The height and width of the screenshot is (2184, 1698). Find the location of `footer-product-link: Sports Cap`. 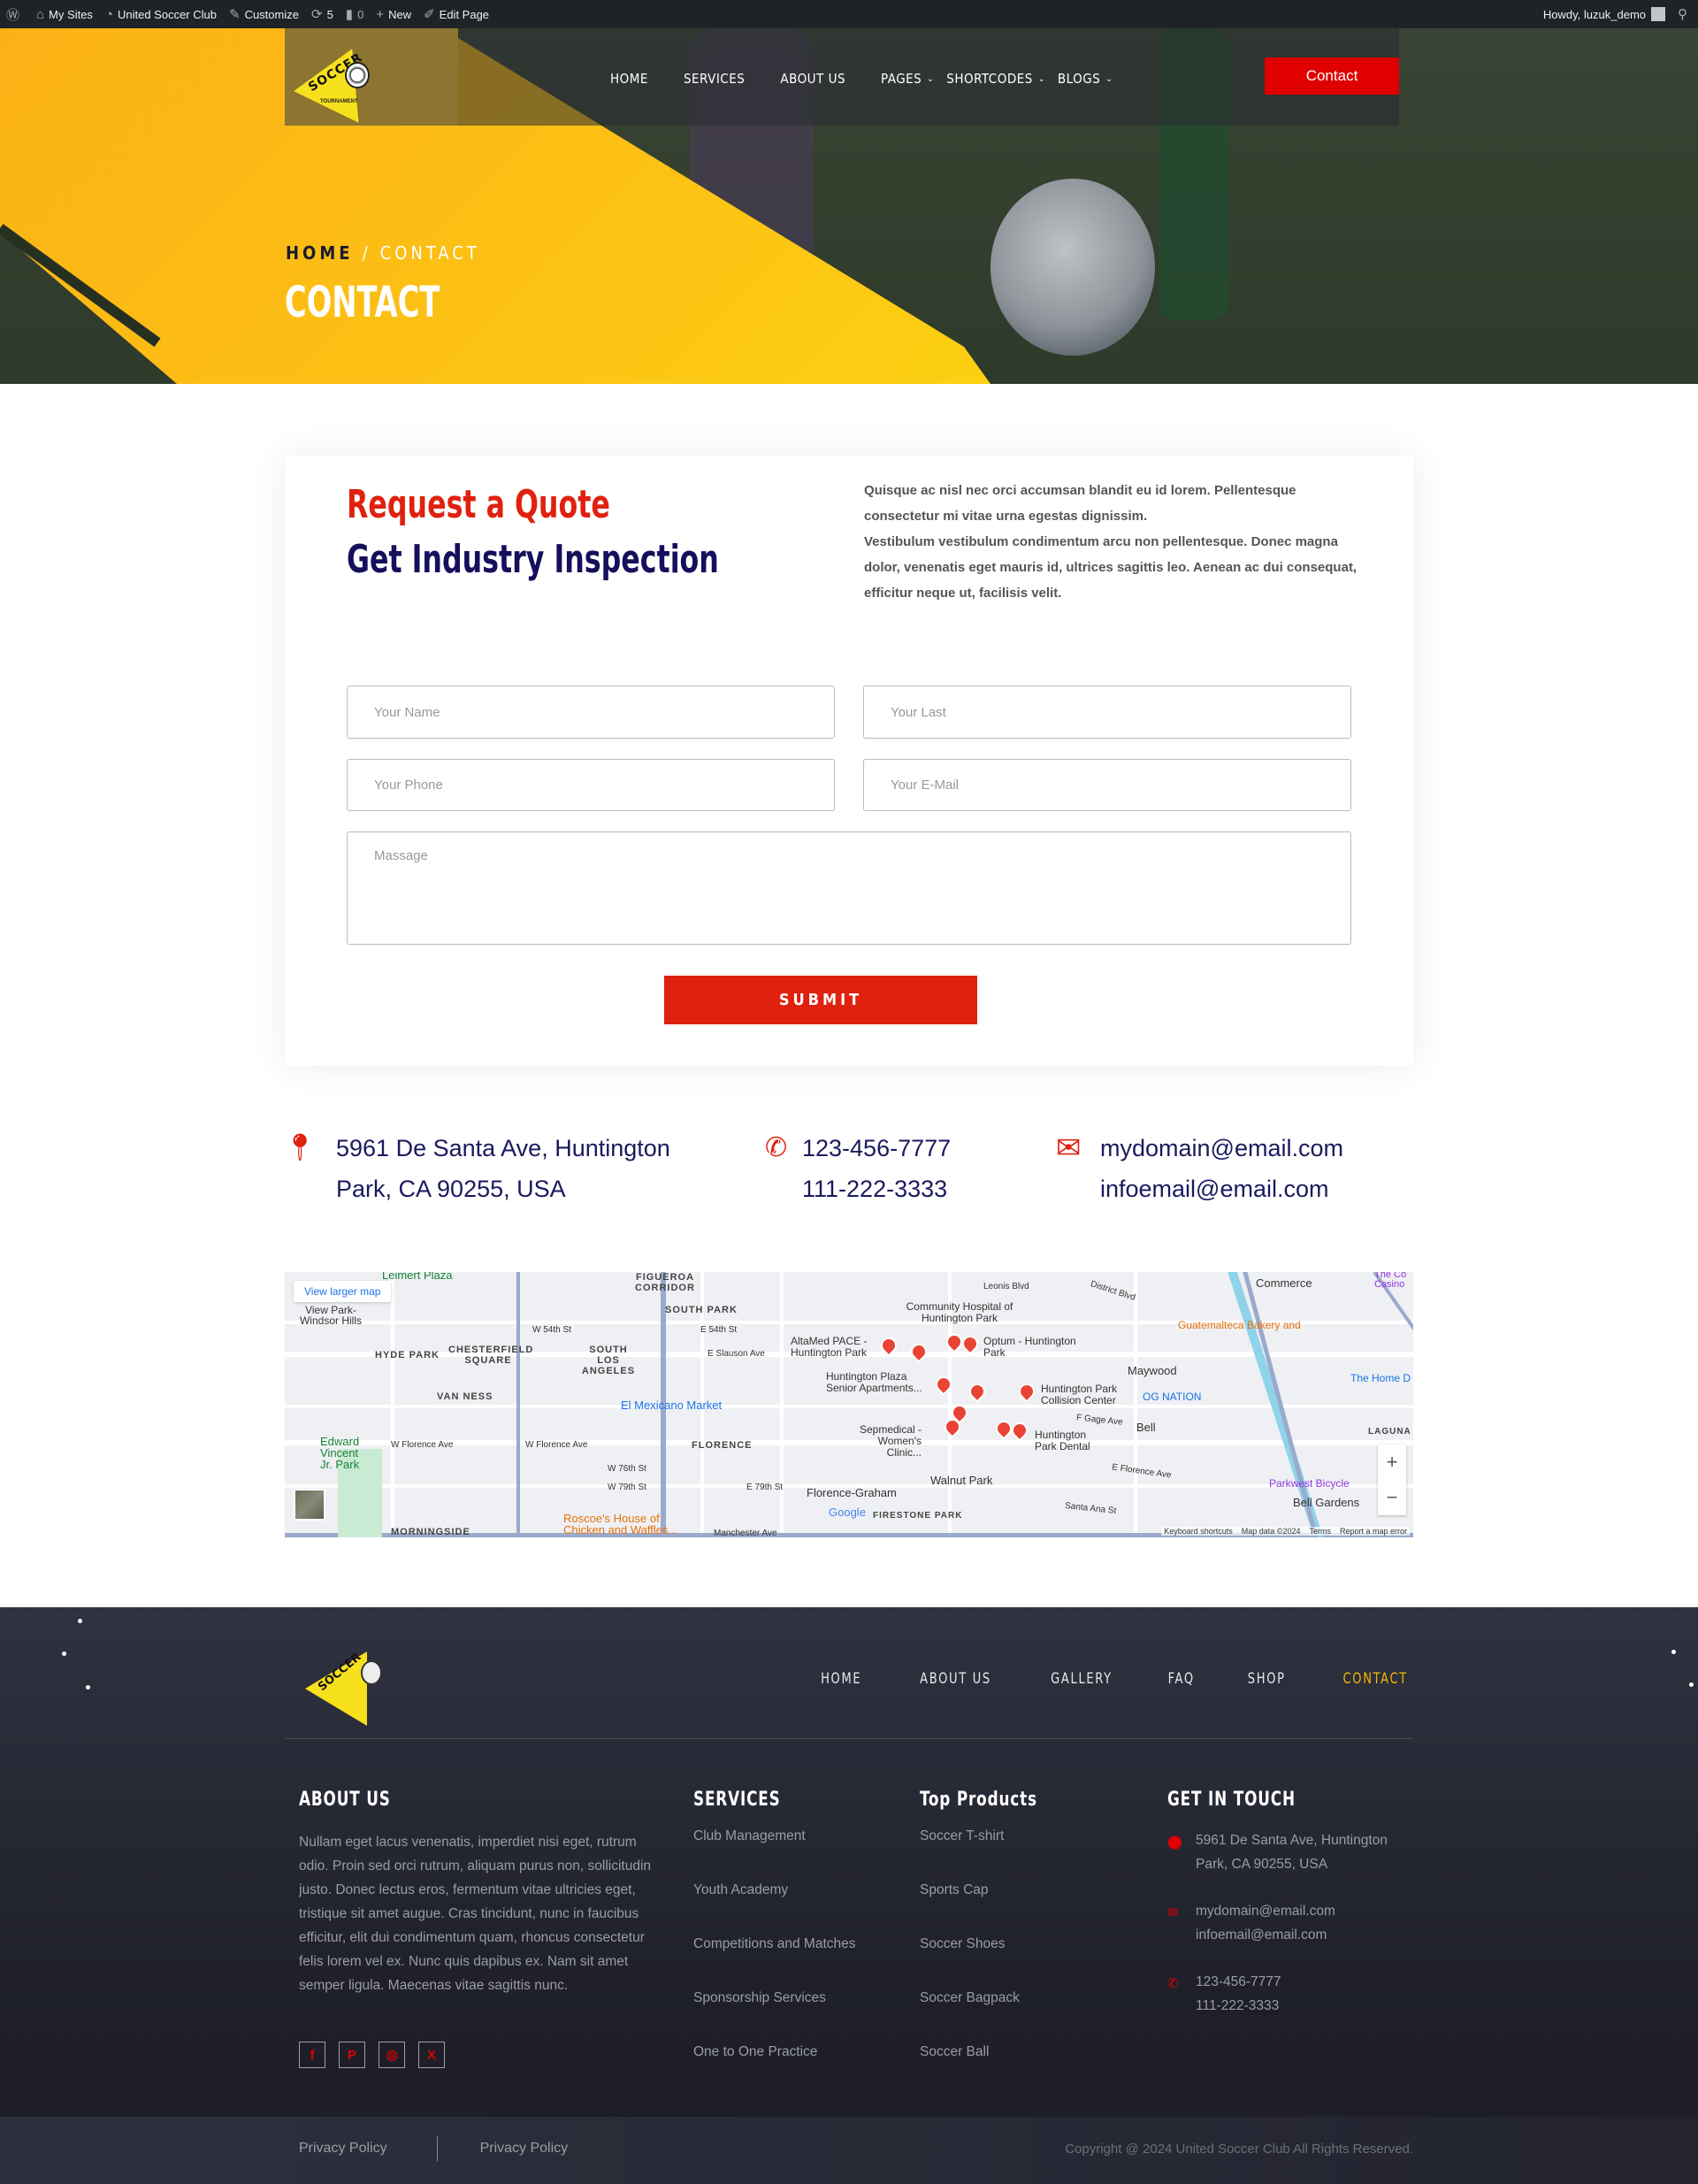

footer-product-link: Sports Cap is located at coordinates (989, 1909).